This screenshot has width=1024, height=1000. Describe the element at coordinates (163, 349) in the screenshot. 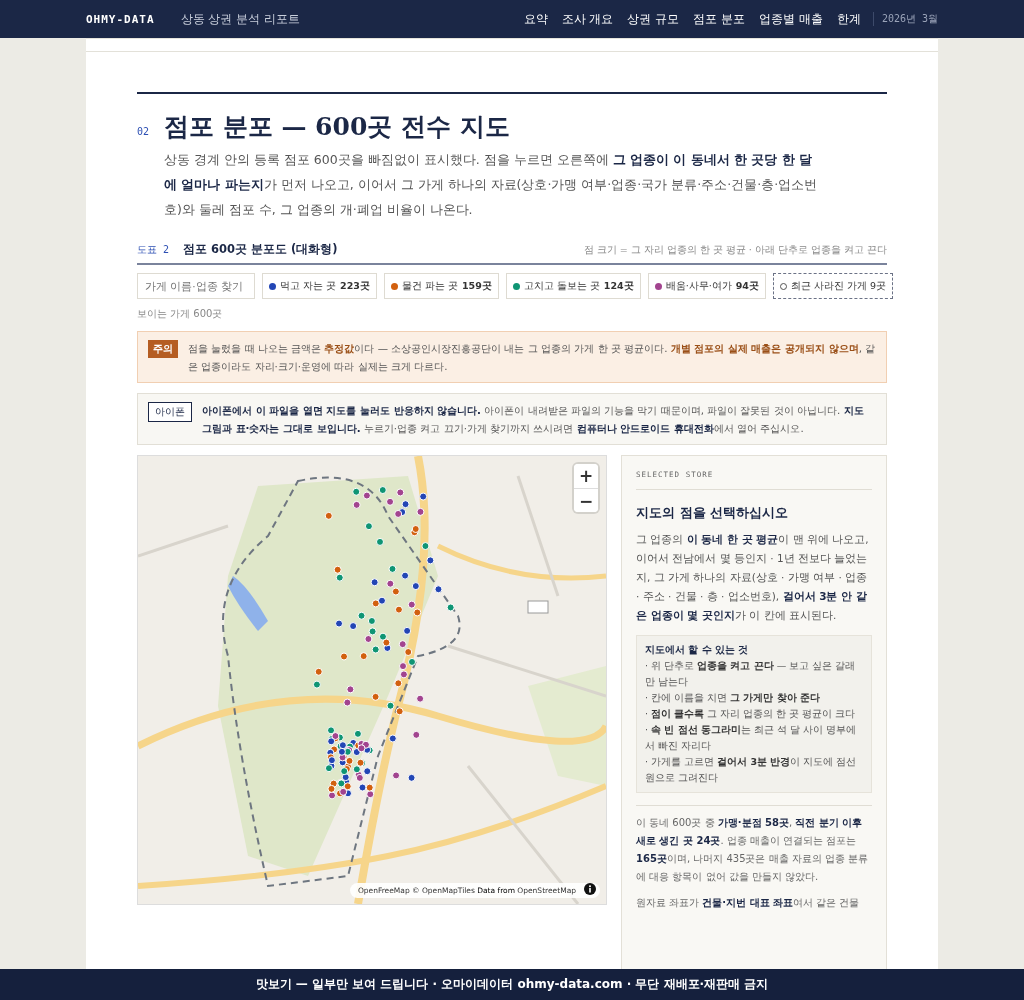

I see `notice-badge: 주의` at that location.